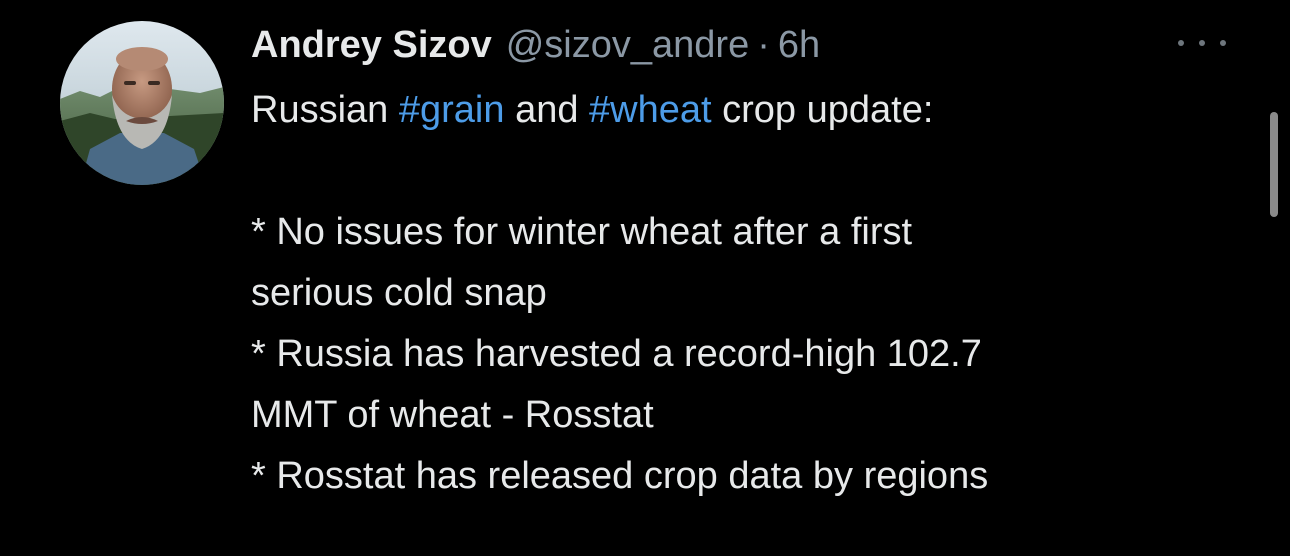 This screenshot has width=1290, height=556. What do you see at coordinates (399, 293) in the screenshot?
I see `tweet-text-line: serious cold snap` at bounding box center [399, 293].